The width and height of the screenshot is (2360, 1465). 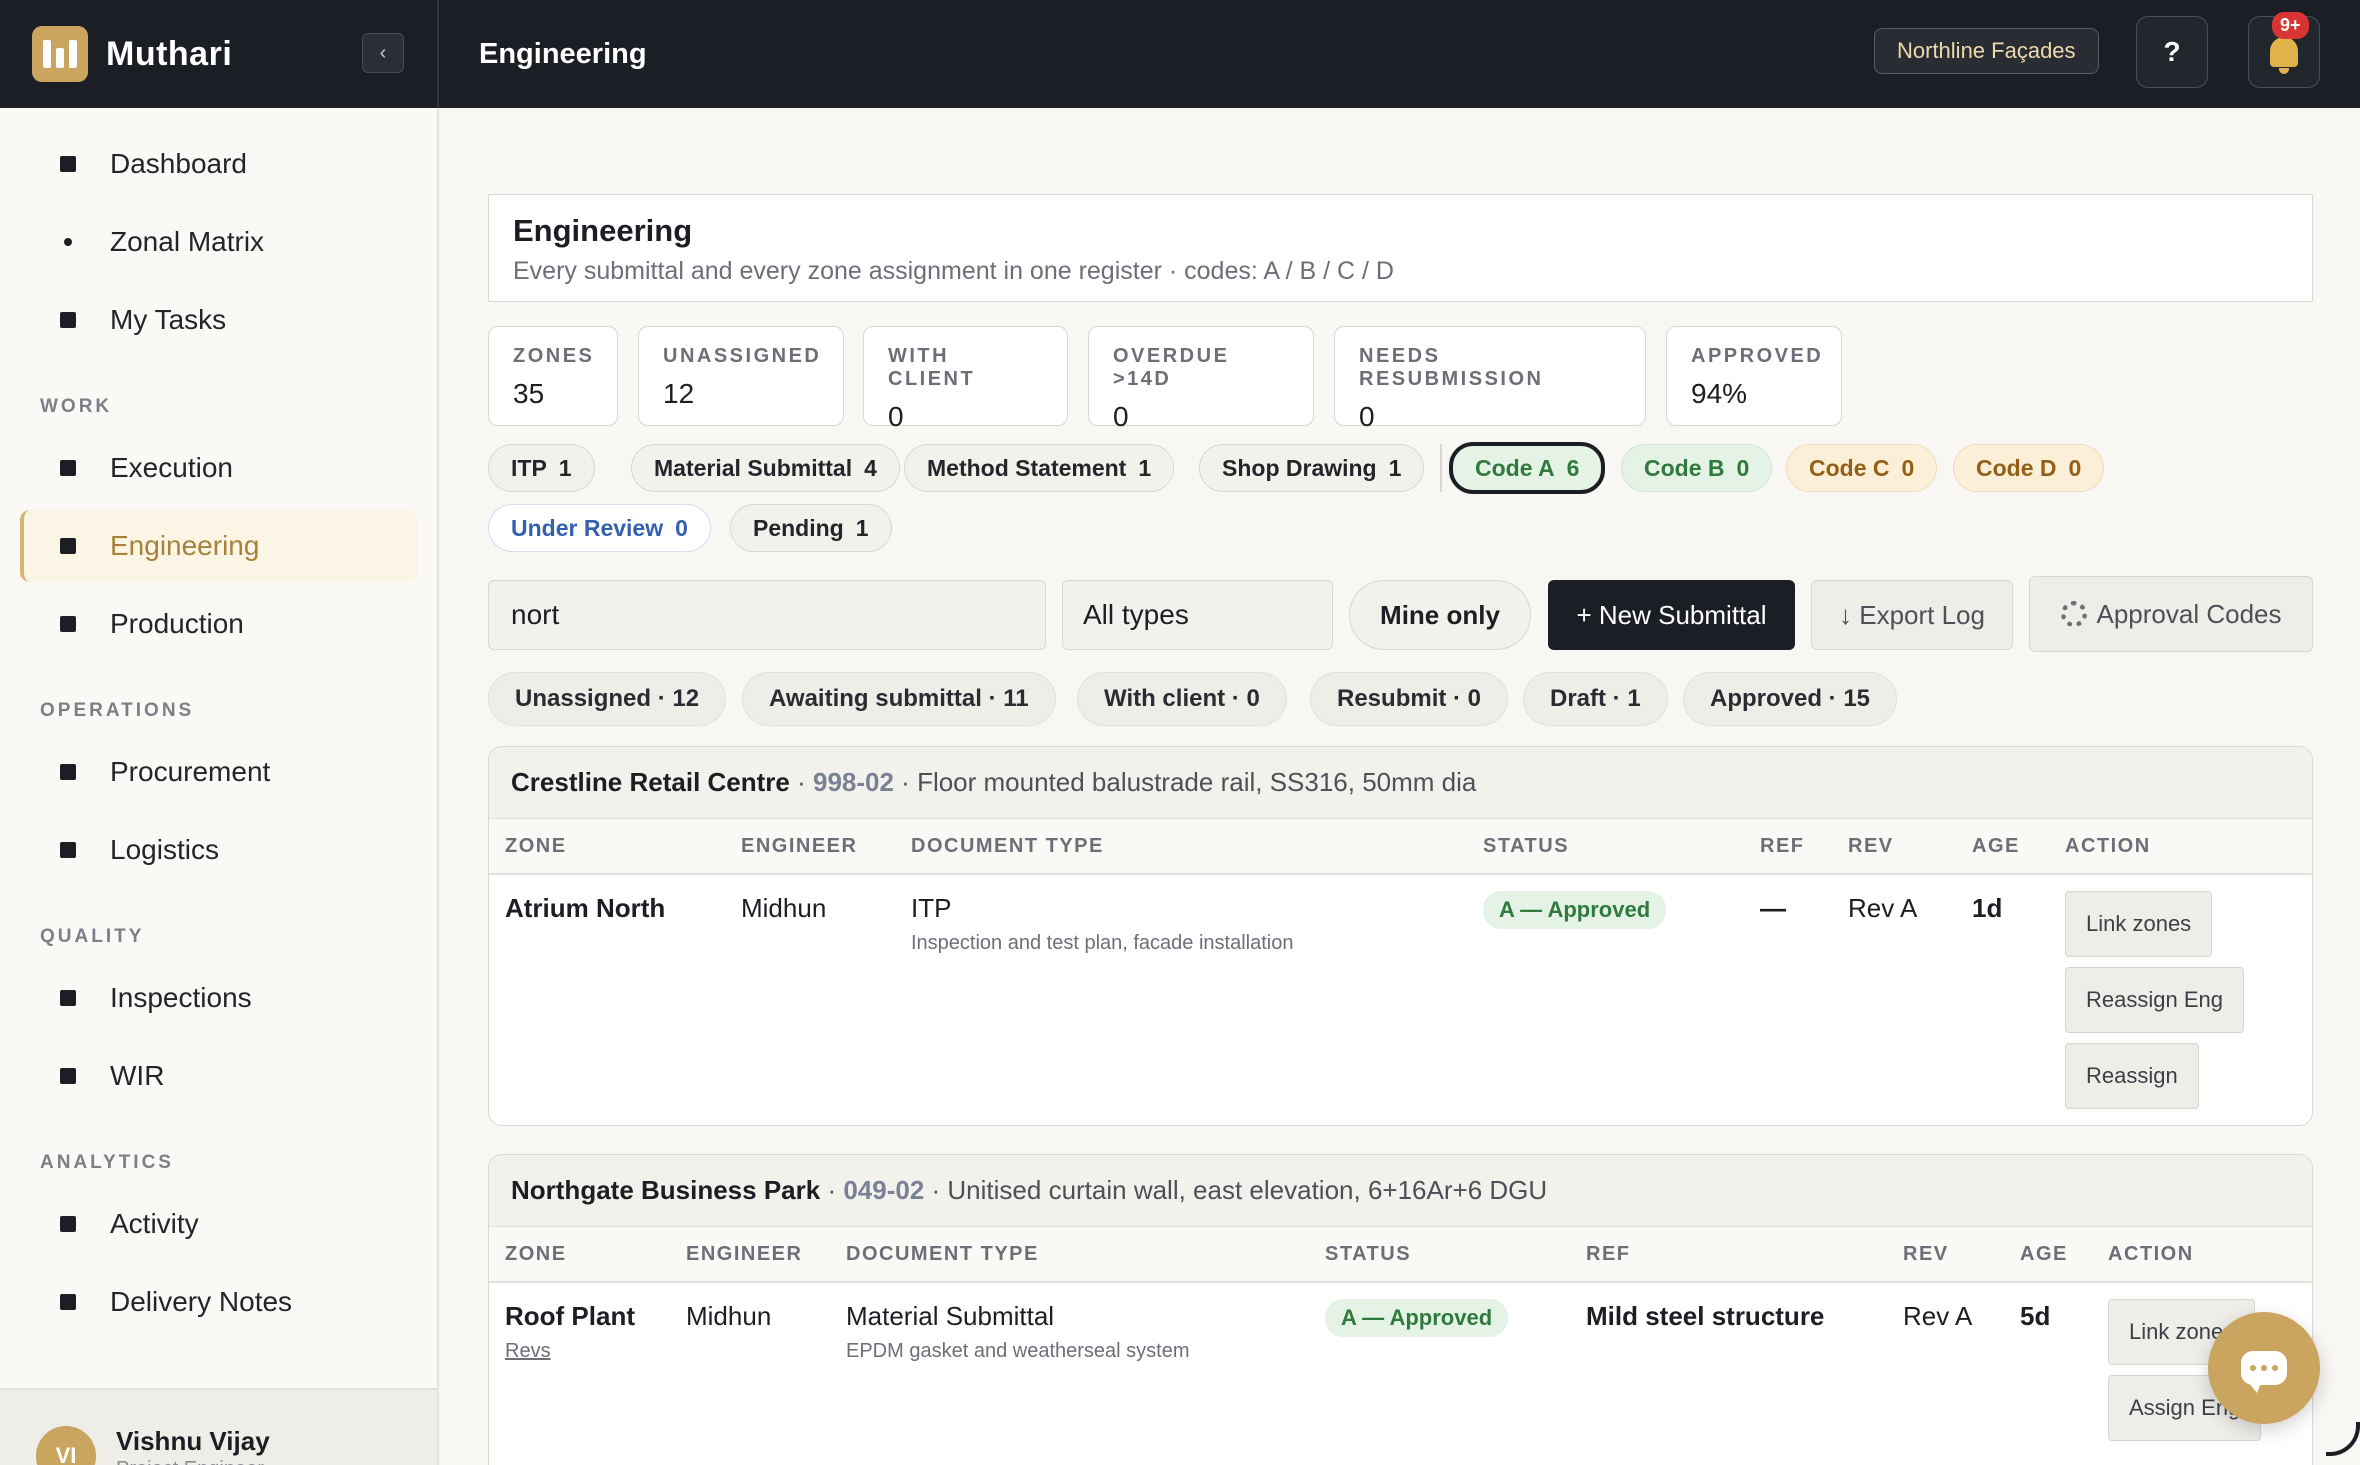 I want to click on help-button: ?, so click(x=2172, y=52).